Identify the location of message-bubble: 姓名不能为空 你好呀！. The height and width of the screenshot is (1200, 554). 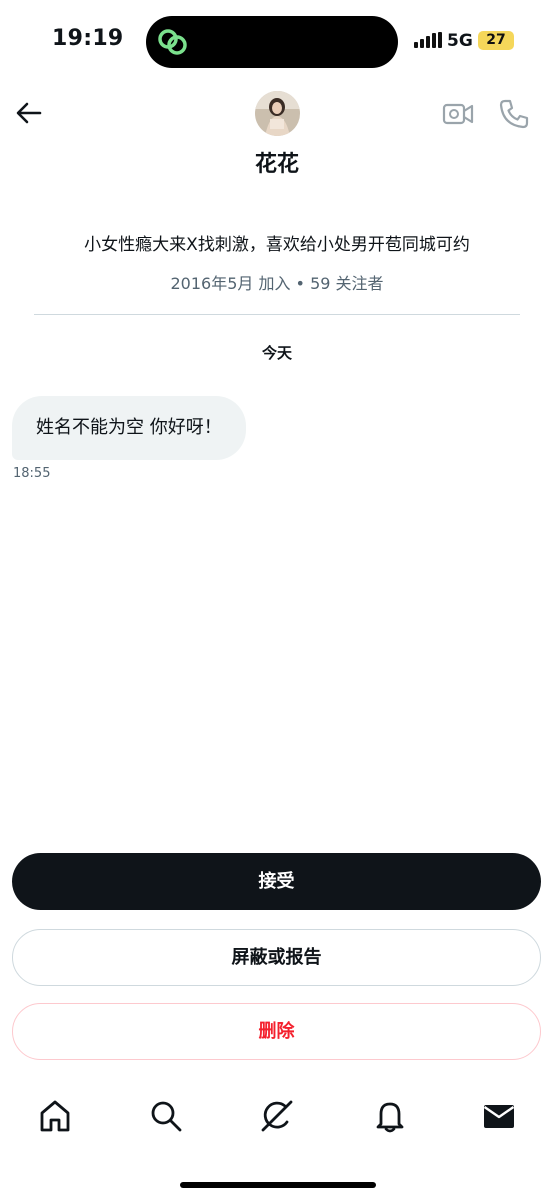
(129, 428).